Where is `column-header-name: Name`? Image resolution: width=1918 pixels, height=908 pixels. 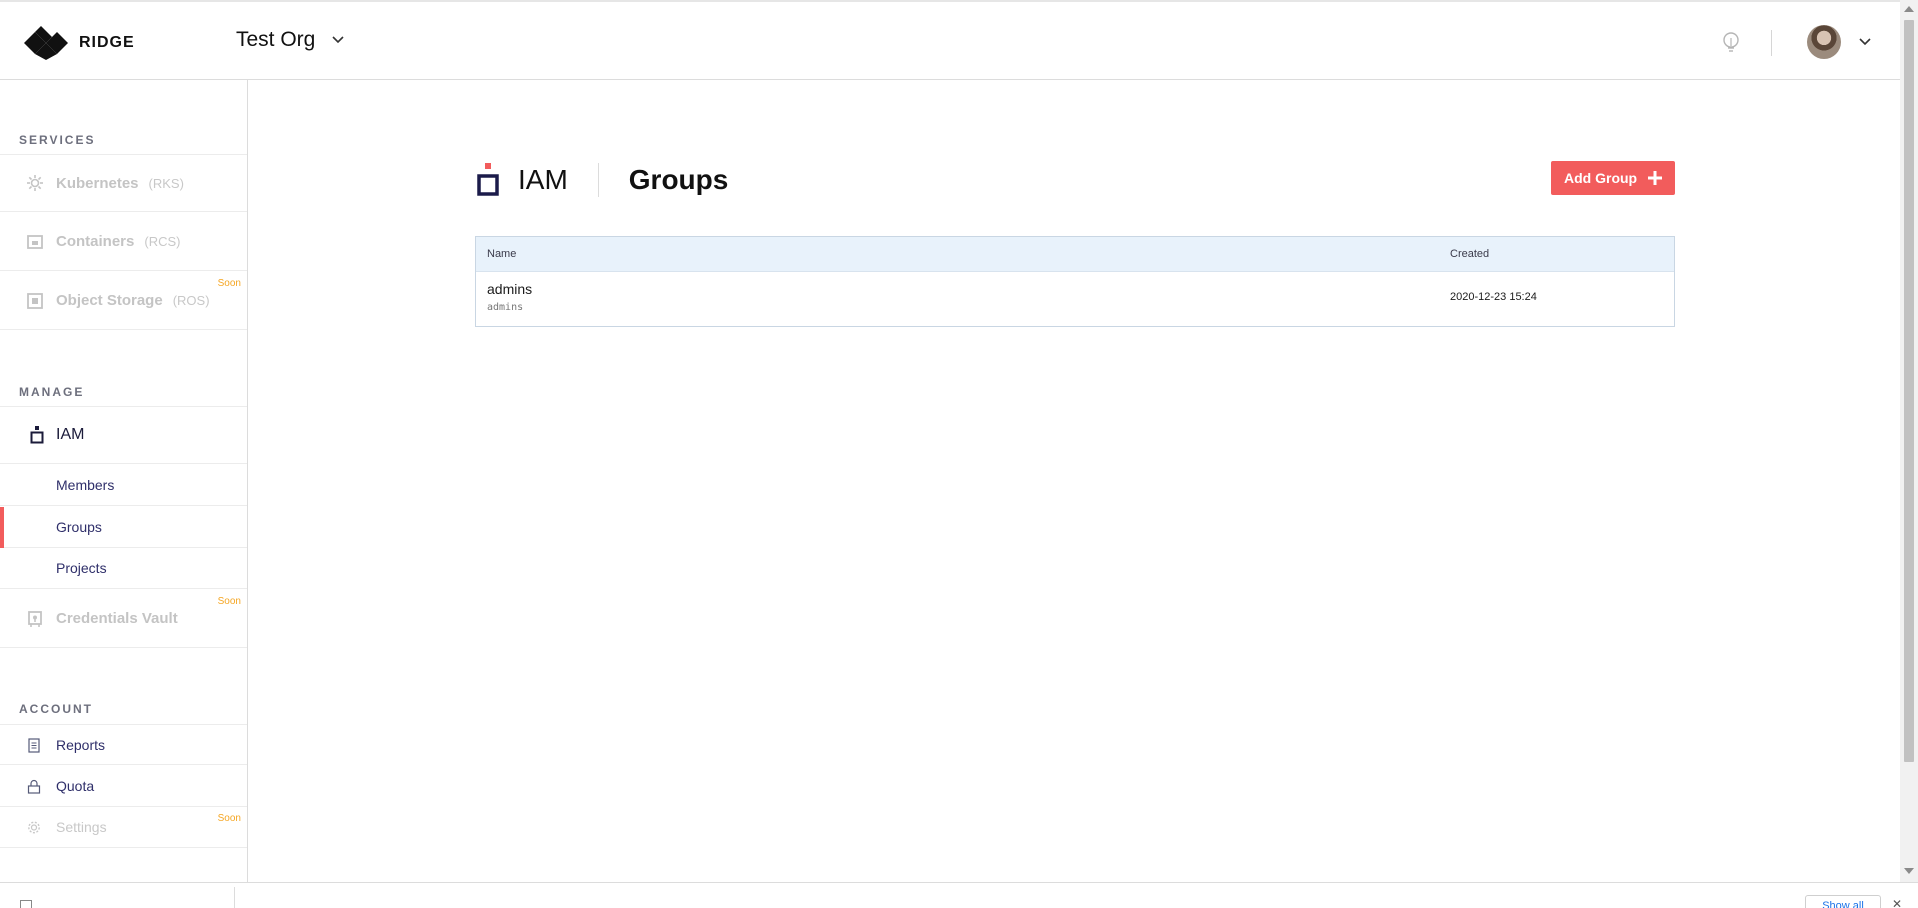
column-header-name: Name is located at coordinates (501, 254).